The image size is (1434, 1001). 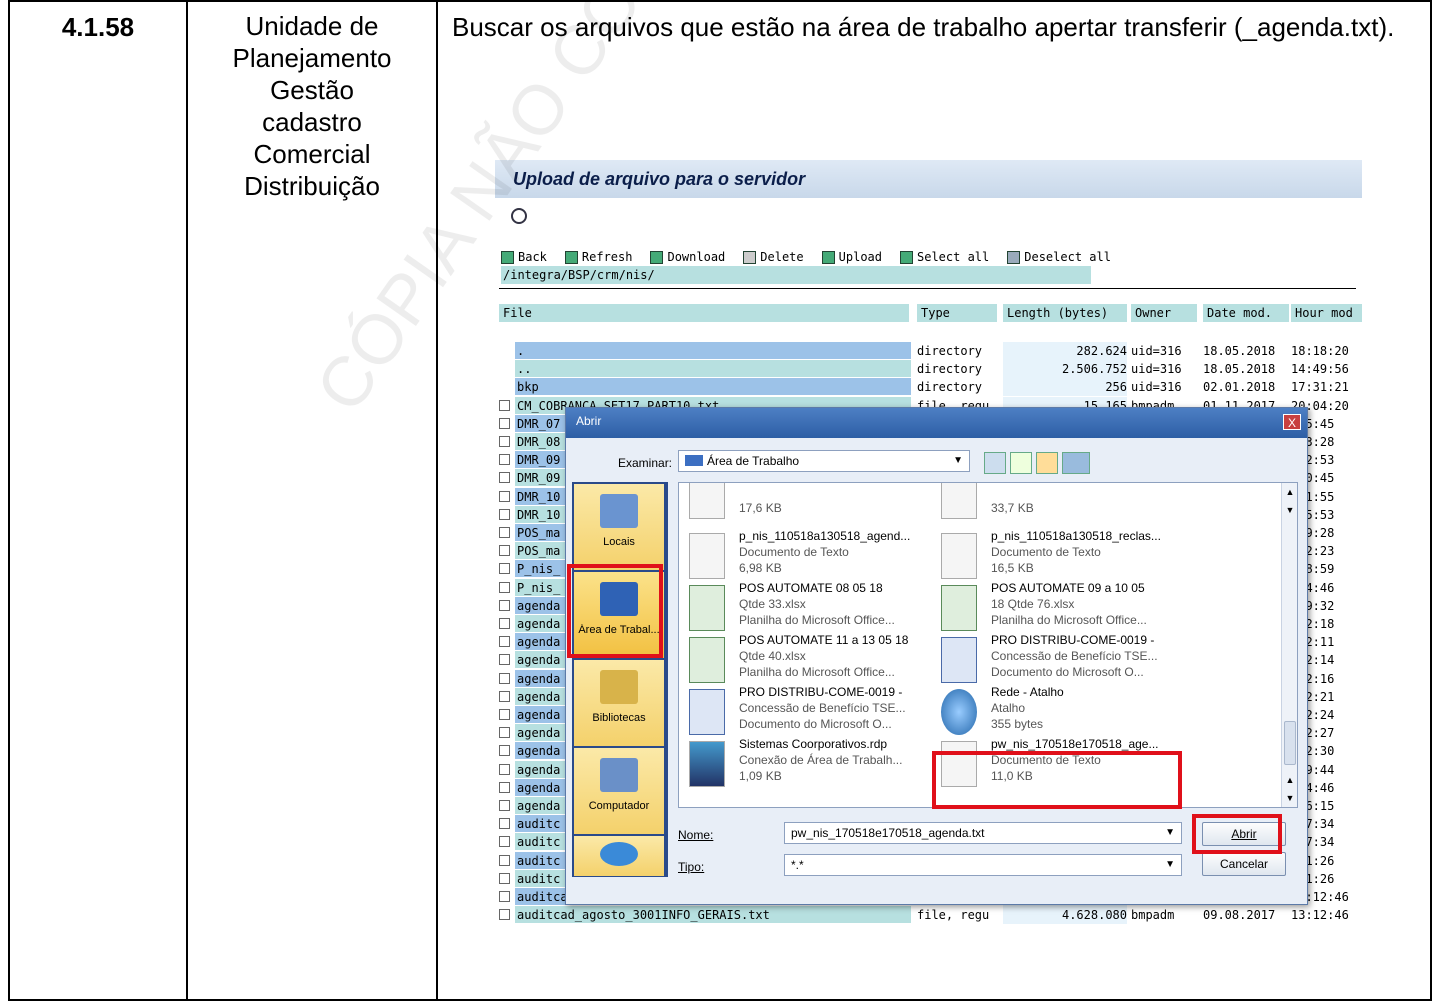 I want to click on select-all-button: Select all, so click(x=944, y=257).